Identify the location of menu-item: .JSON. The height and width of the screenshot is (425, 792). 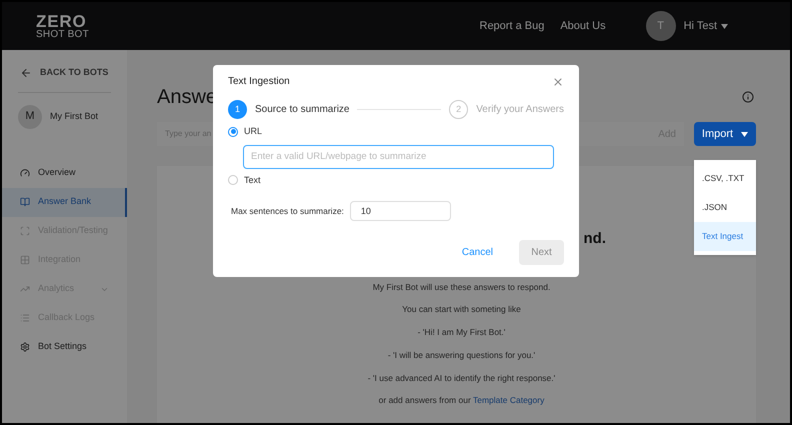
(725, 207).